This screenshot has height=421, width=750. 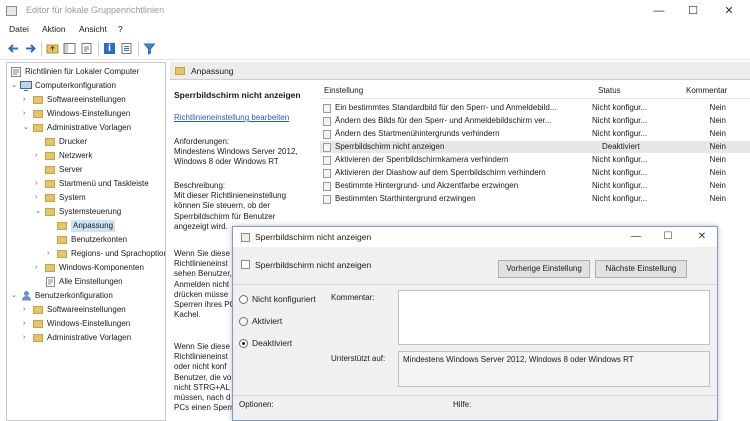 What do you see at coordinates (52, 48) in the screenshot?
I see `up-folder-icon` at bounding box center [52, 48].